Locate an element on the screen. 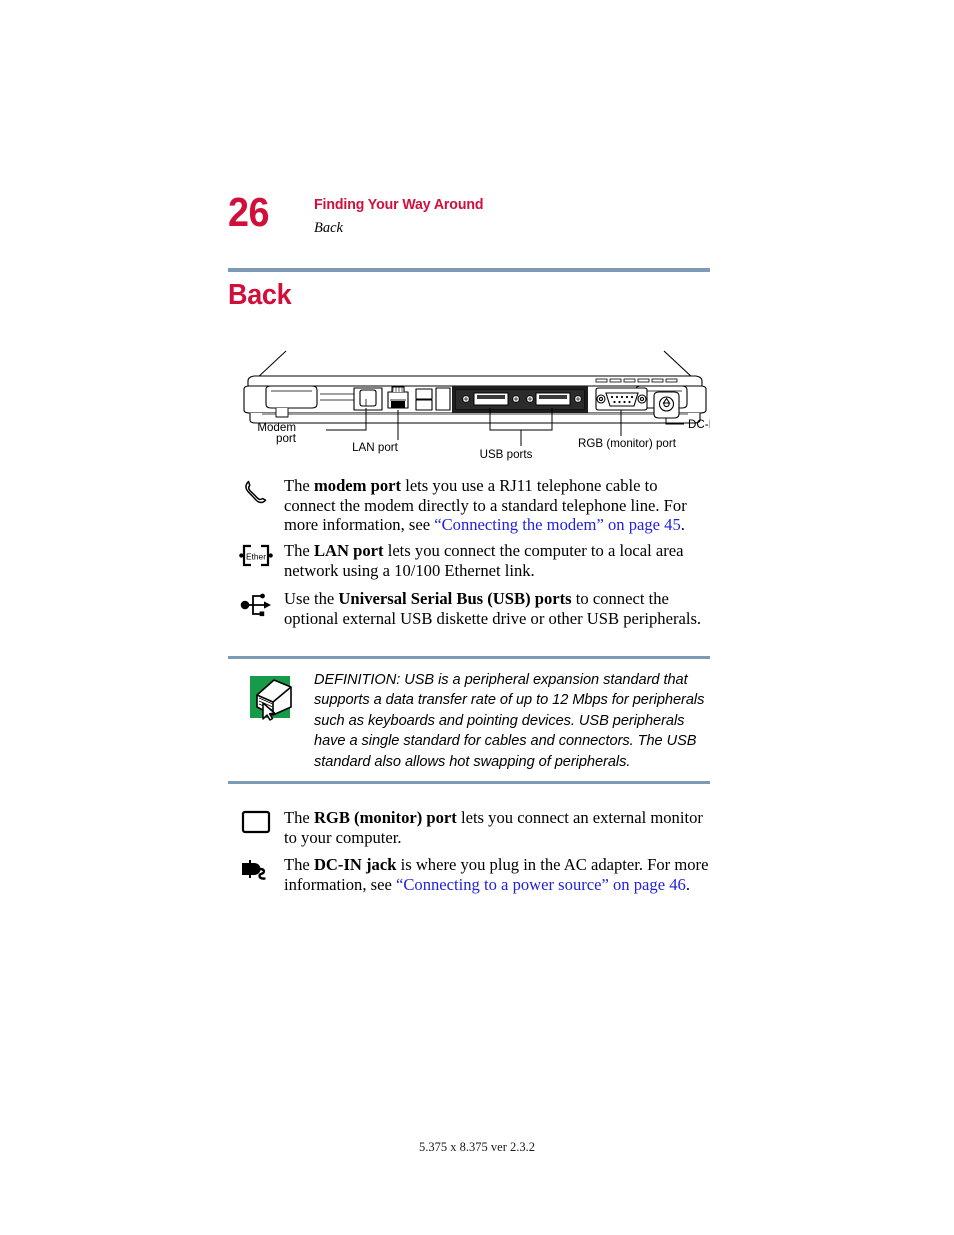 This screenshot has width=954, height=1235. callout-lan: LAN port is located at coordinates (375, 447).